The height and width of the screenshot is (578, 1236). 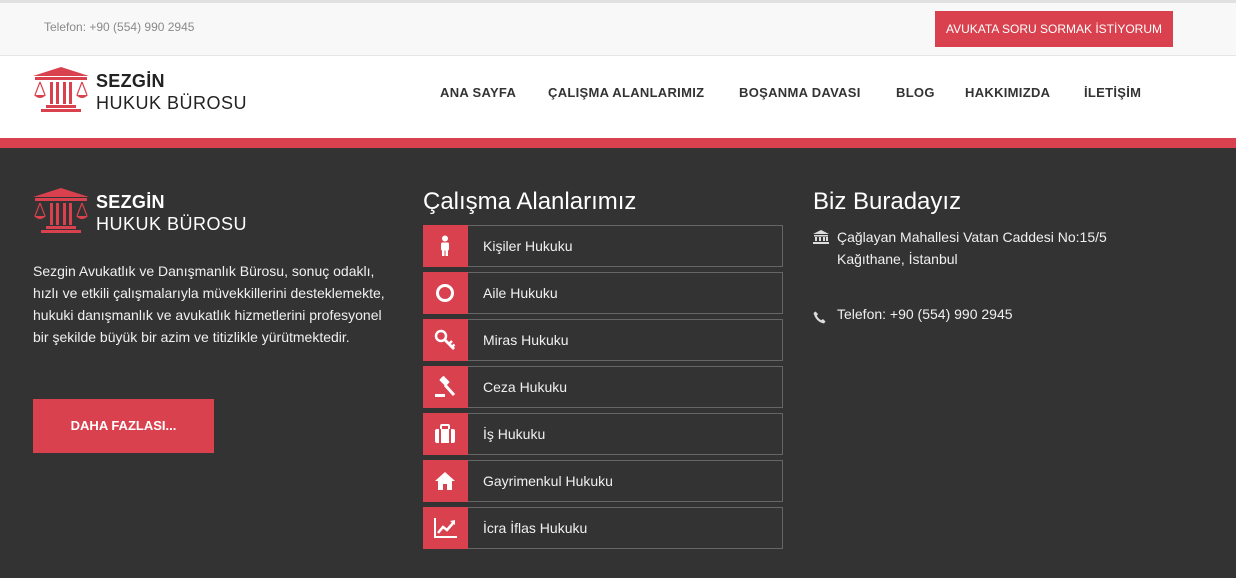 What do you see at coordinates (1112, 92) in the screenshot?
I see `nav-iletisim: İLETİŞİM` at bounding box center [1112, 92].